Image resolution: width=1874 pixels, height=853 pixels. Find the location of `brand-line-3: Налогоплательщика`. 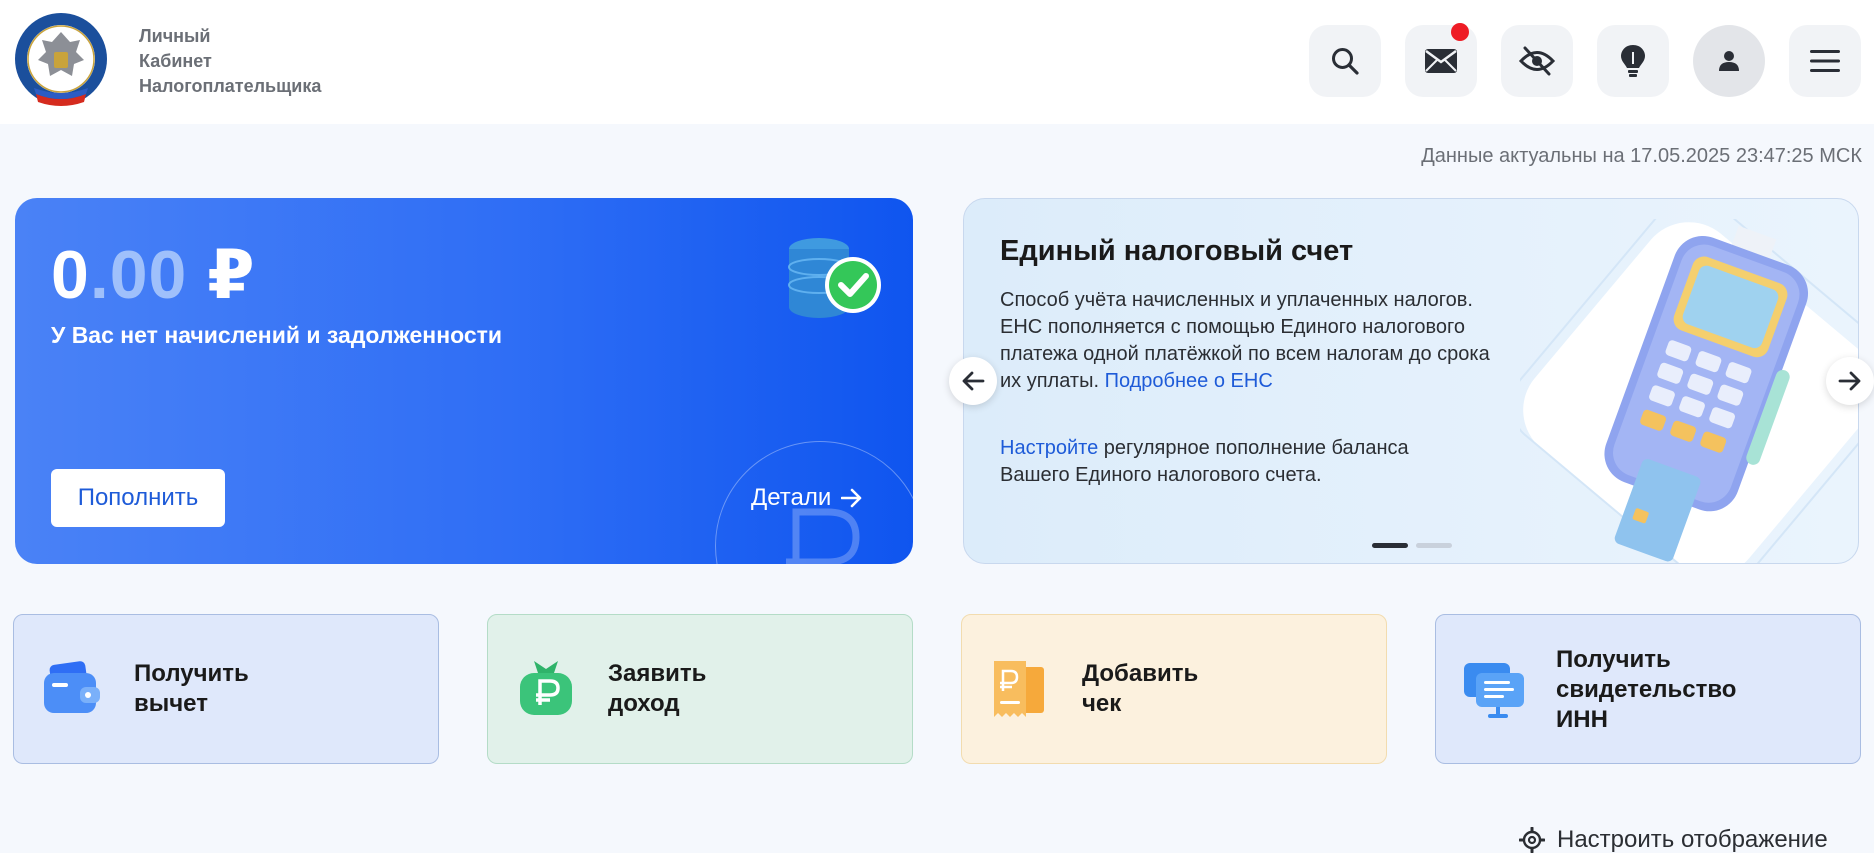

brand-line-3: Налогоплательщика is located at coordinates (230, 86).